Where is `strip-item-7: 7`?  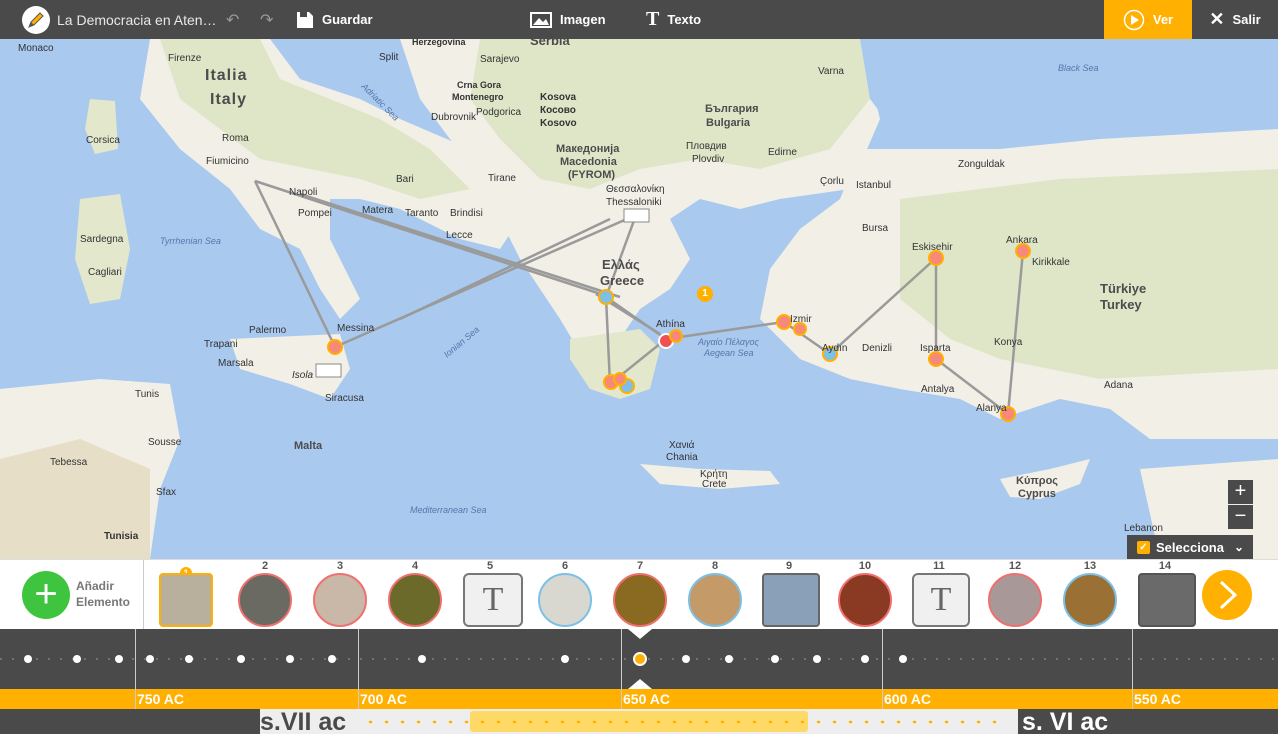 strip-item-7: 7 is located at coordinates (640, 593).